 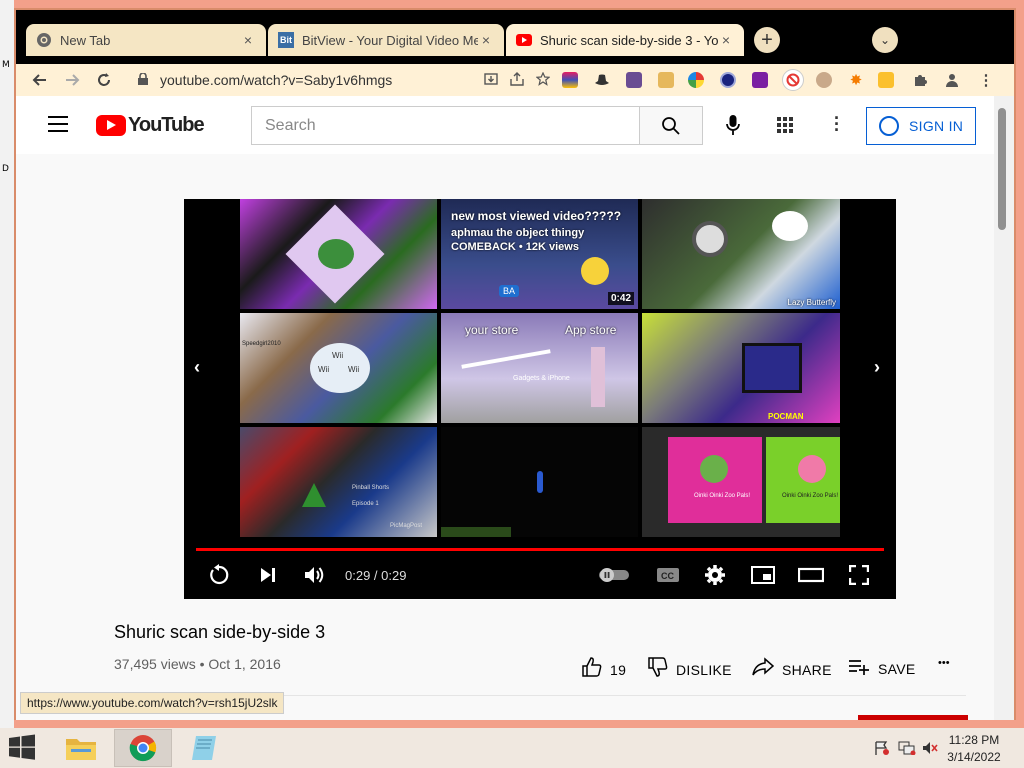 I want to click on puzzle-extensions-icon, so click(x=920, y=80).